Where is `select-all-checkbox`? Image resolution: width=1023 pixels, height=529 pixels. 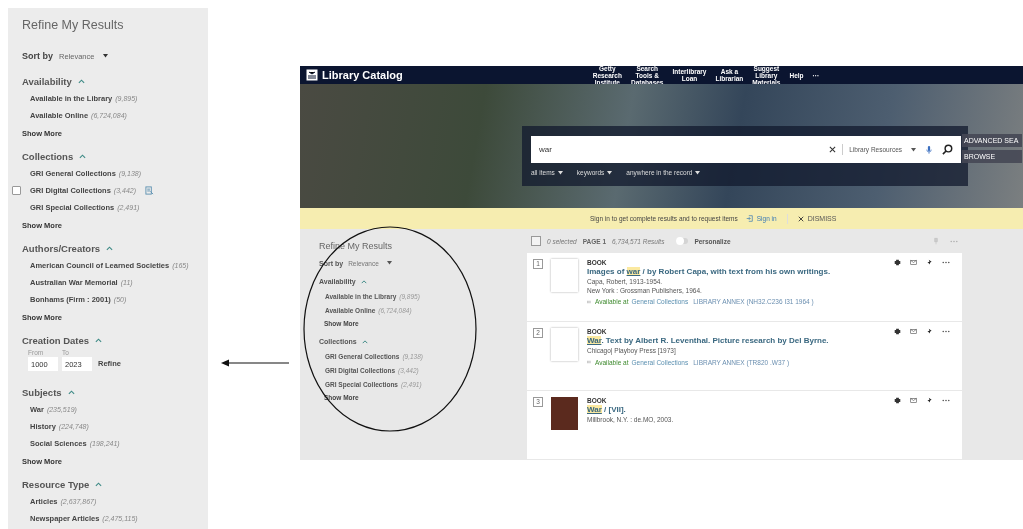
select-all-checkbox is located at coordinates (536, 241).